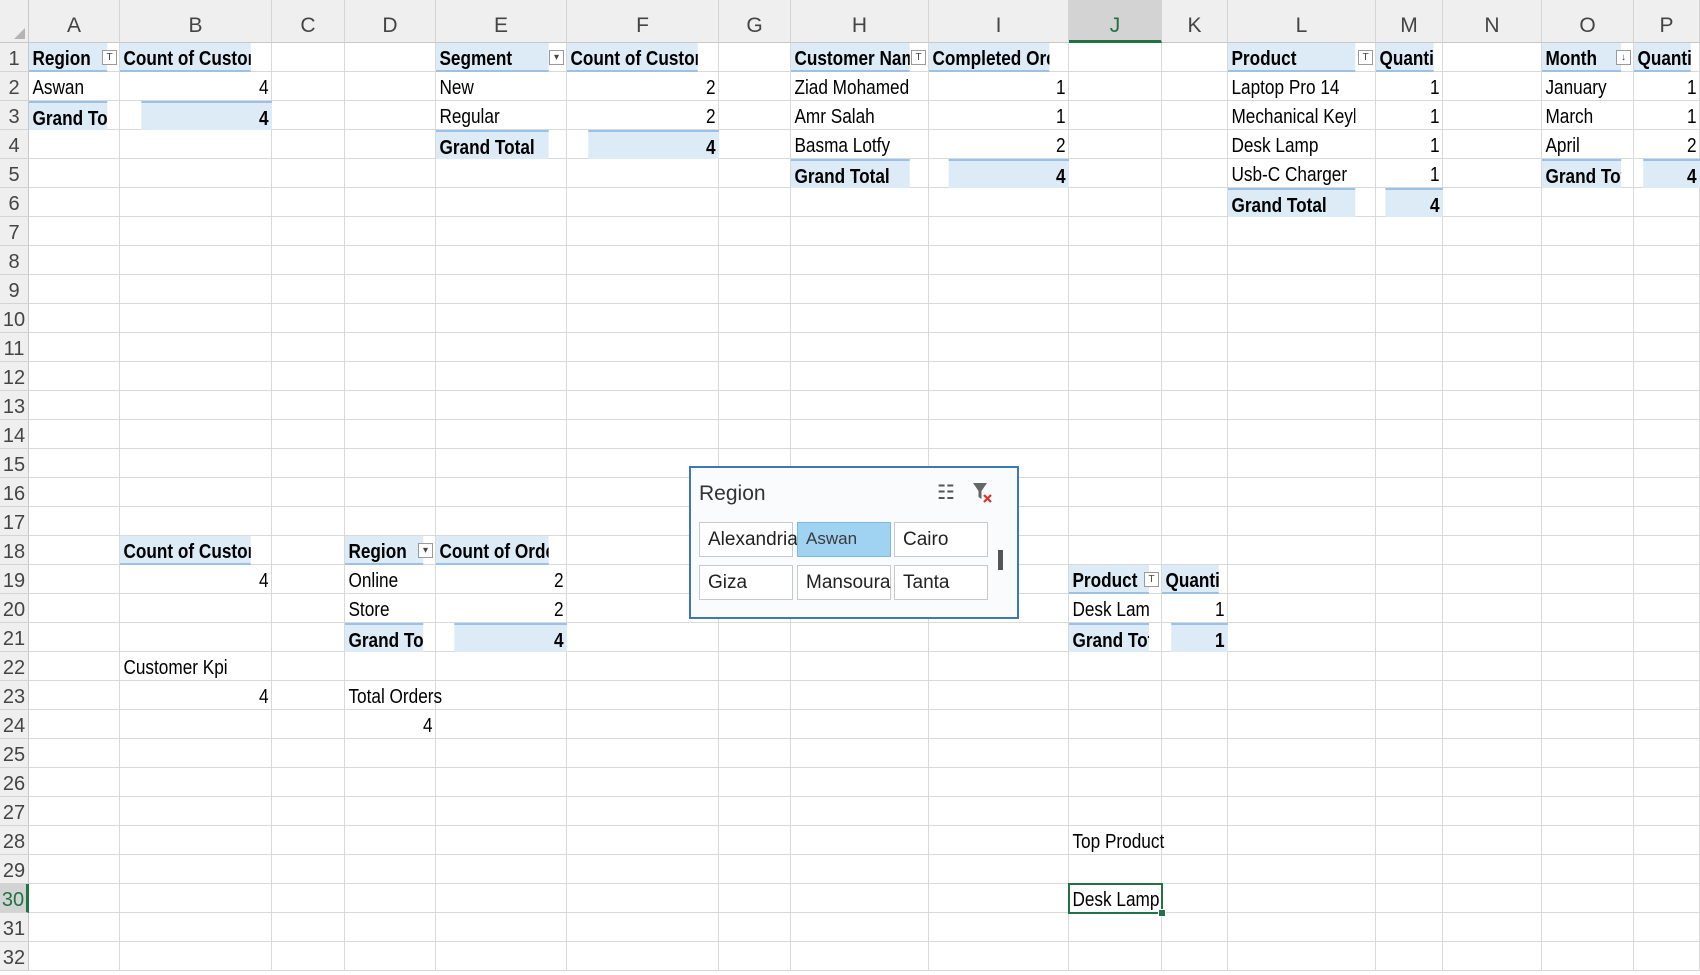 This screenshot has width=1700, height=975. I want to click on pivot-row-label: Regular, so click(492, 115).